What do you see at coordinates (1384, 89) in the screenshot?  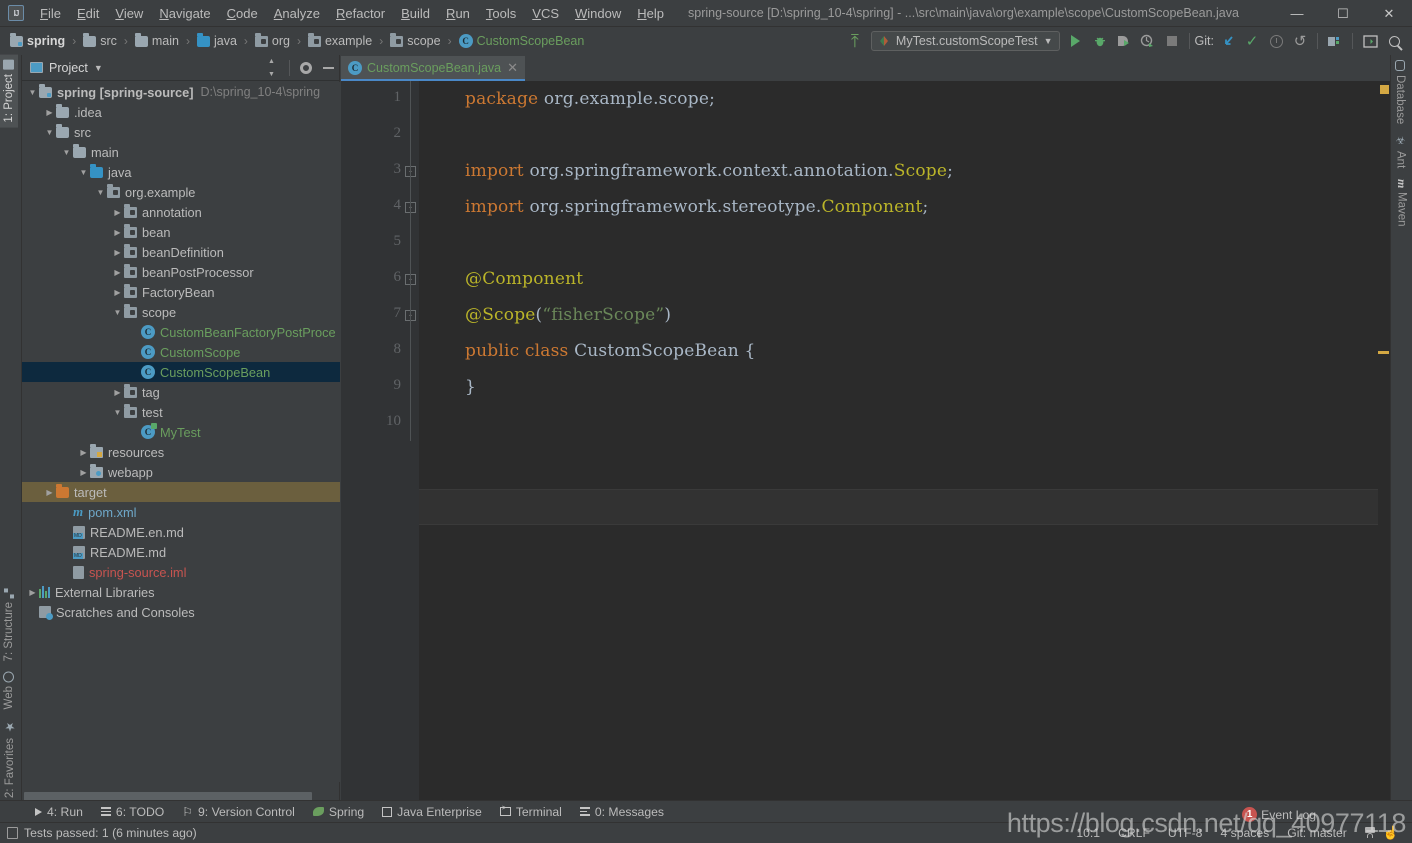 I see `warning-marker` at bounding box center [1384, 89].